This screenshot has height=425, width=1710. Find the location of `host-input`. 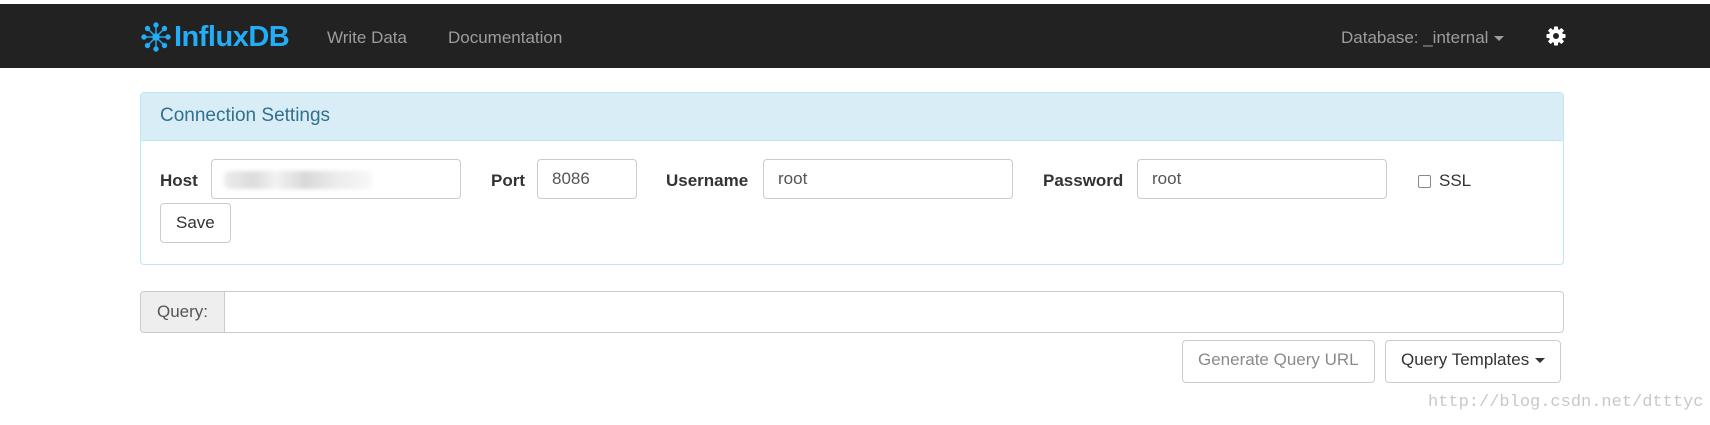

host-input is located at coordinates (336, 179).